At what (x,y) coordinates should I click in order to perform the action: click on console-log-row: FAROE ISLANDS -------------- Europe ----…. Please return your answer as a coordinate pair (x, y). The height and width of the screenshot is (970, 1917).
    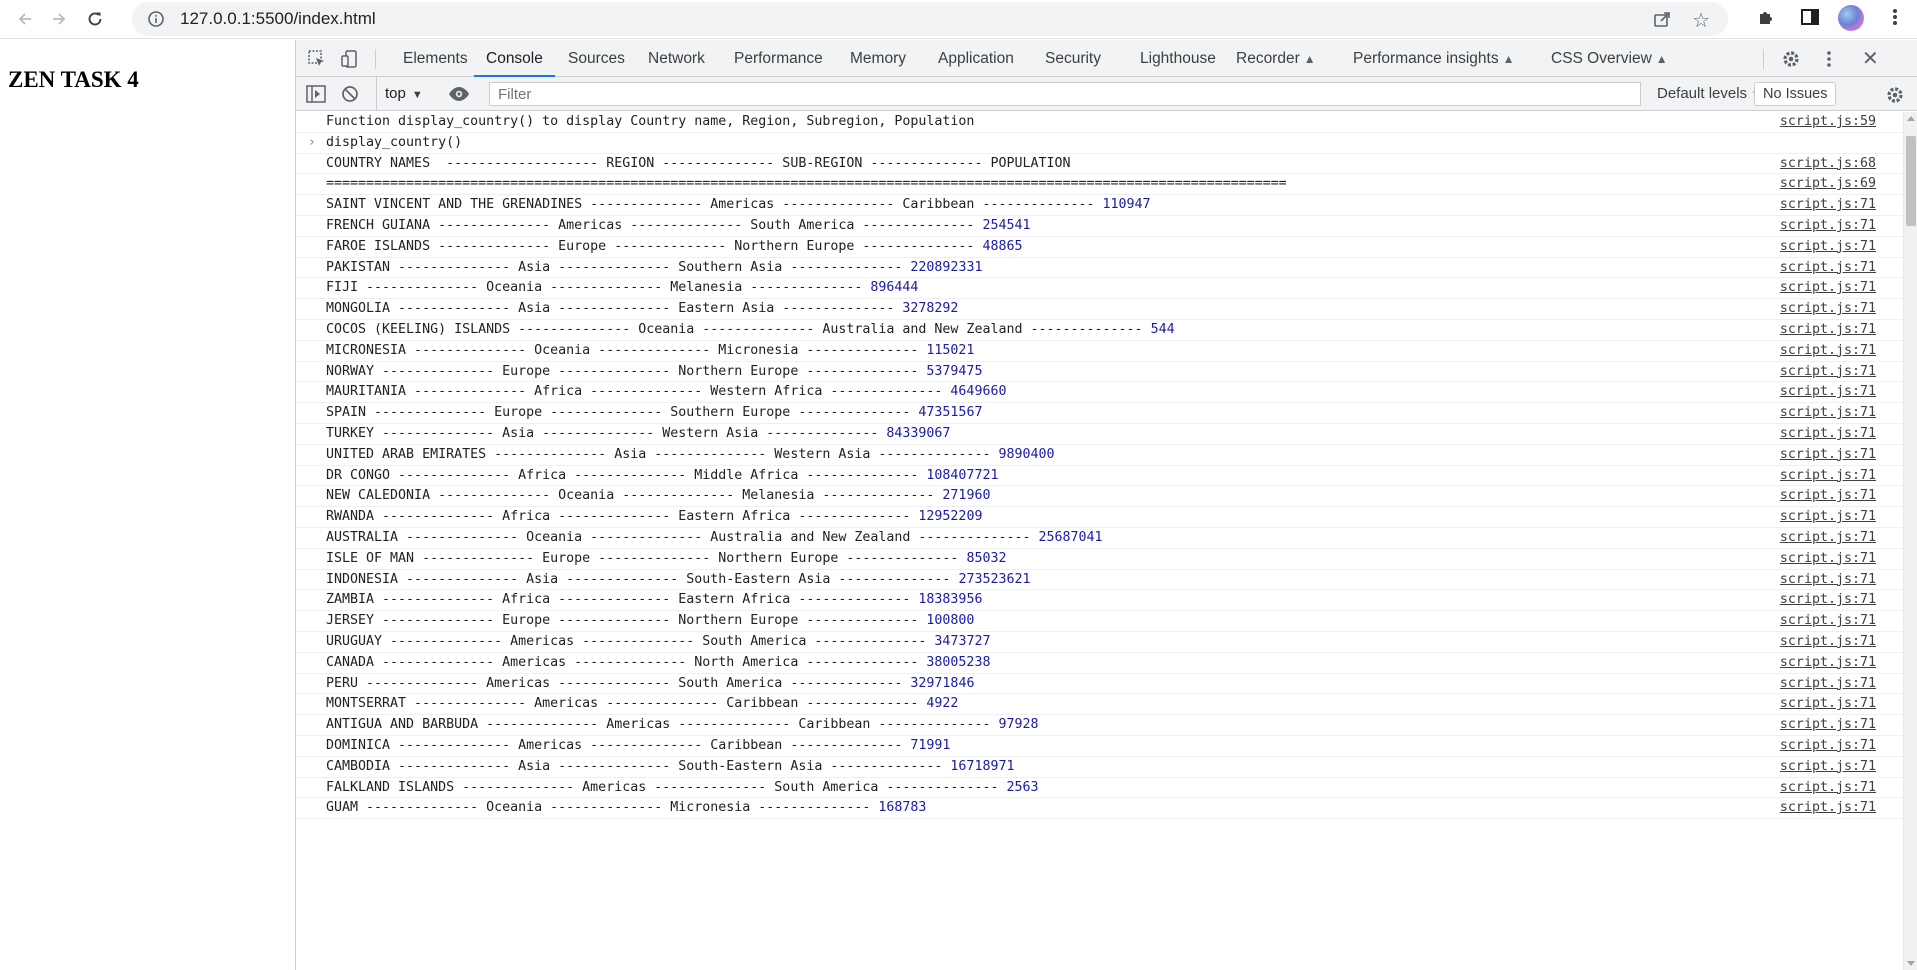
    Looking at the image, I should click on (1099, 247).